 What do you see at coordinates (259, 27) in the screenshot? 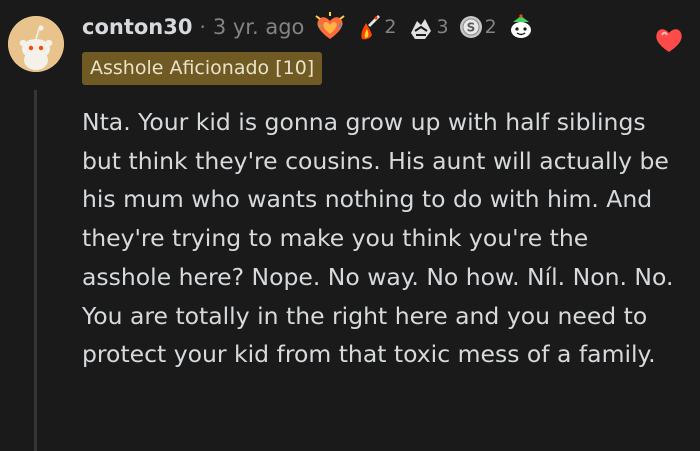
I see `timestamp: 3 yr. ago` at bounding box center [259, 27].